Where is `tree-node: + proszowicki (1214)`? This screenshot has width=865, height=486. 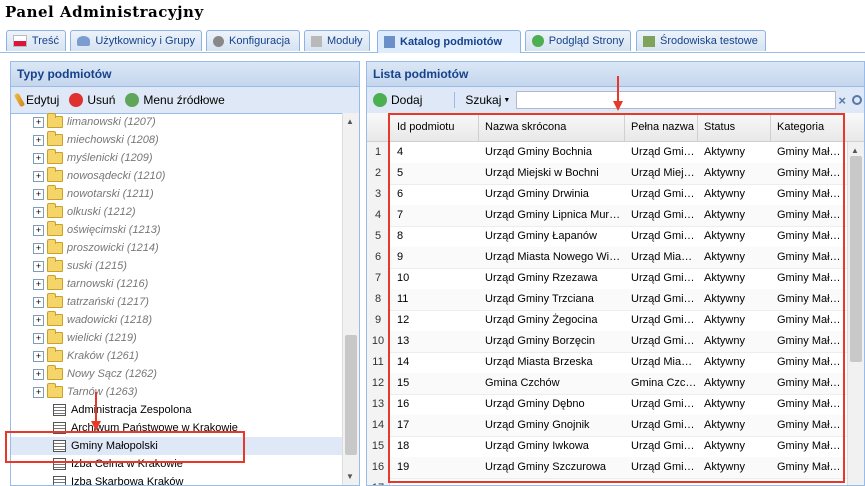
tree-node: + proszowicki (1214) is located at coordinates (177, 248).